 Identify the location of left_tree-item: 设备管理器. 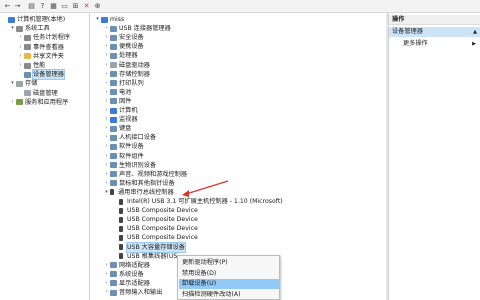
(41, 75).